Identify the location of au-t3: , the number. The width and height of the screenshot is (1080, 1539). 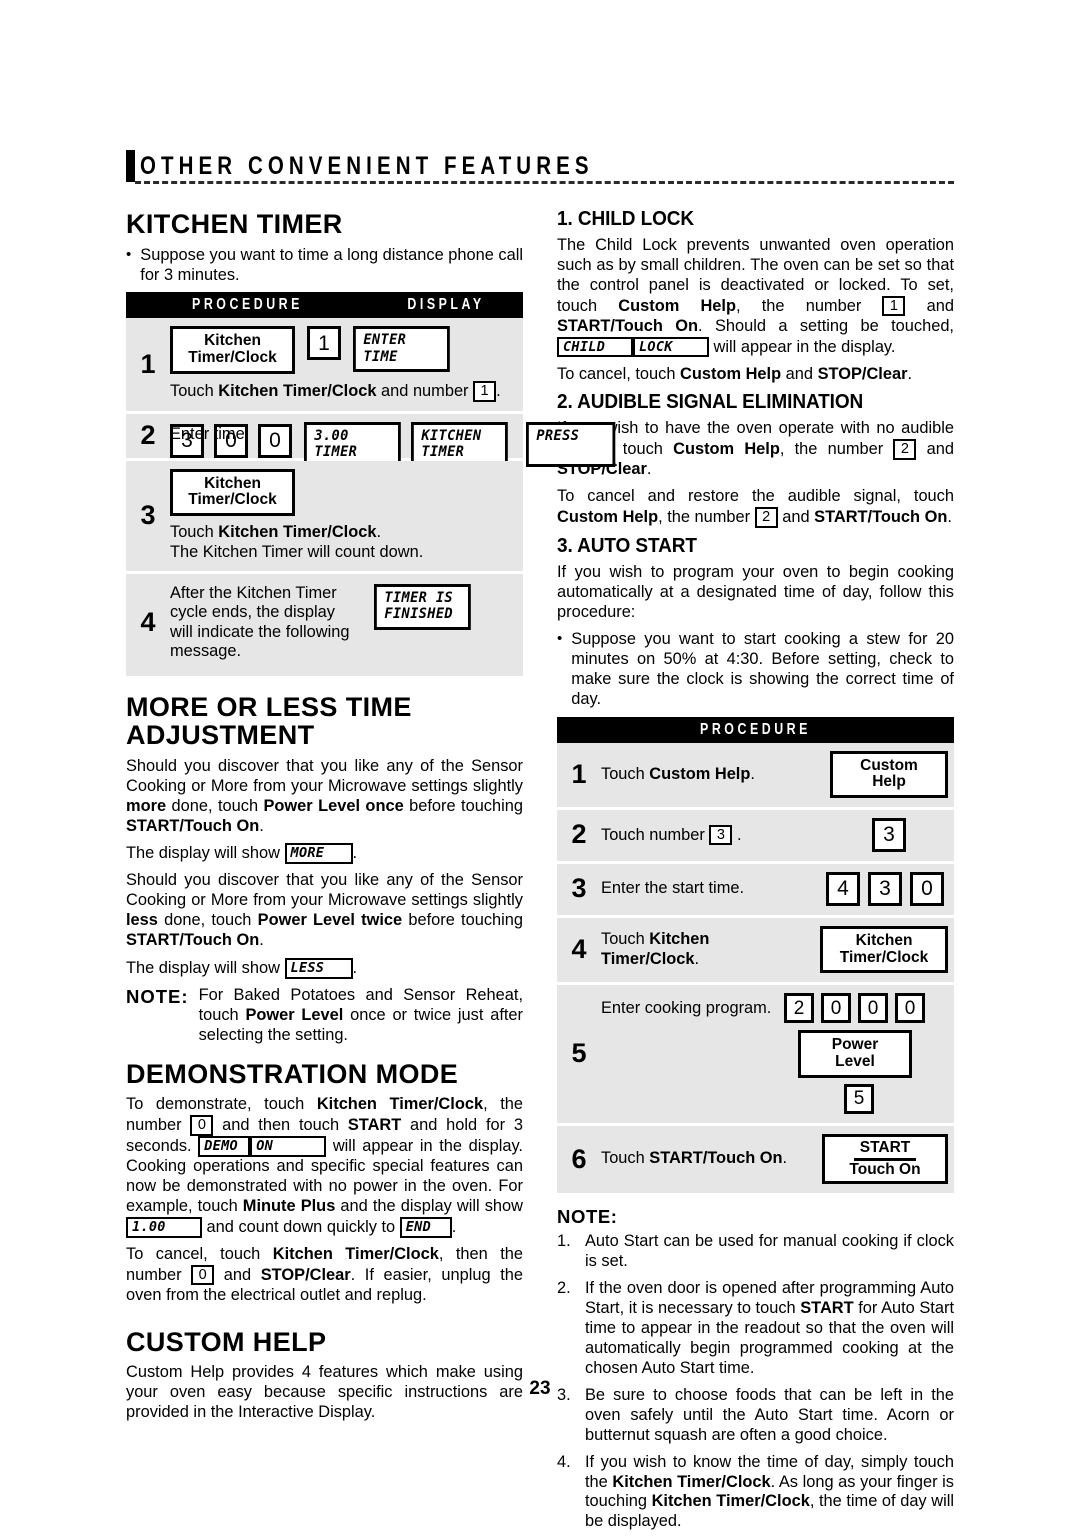
(836, 449).